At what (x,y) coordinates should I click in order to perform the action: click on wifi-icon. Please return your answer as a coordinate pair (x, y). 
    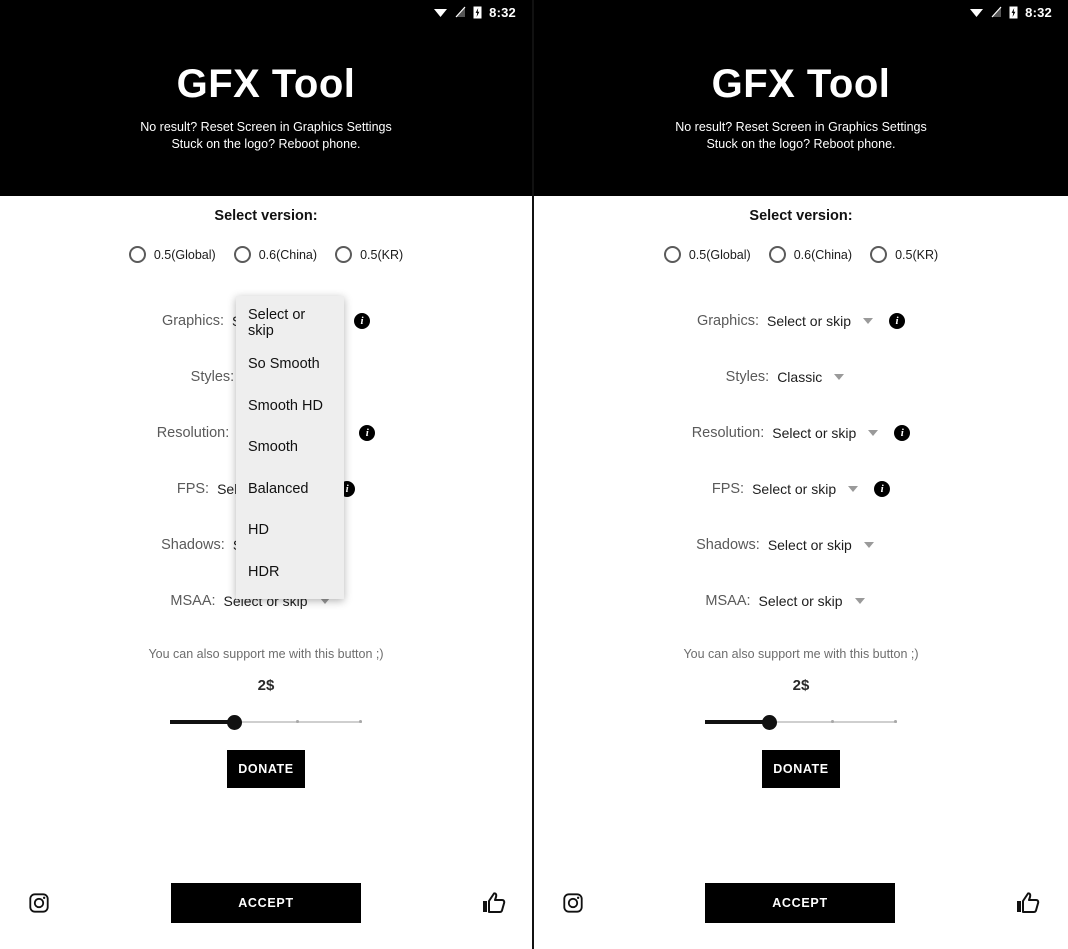
    Looking at the image, I should click on (977, 13).